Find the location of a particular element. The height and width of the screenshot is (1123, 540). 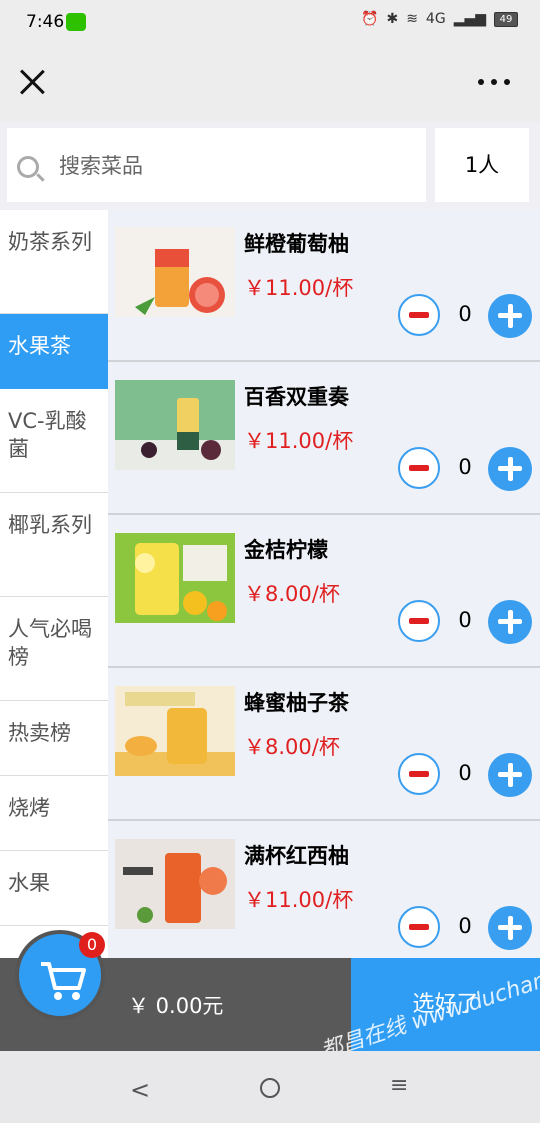

more-icon is located at coordinates (494, 82).